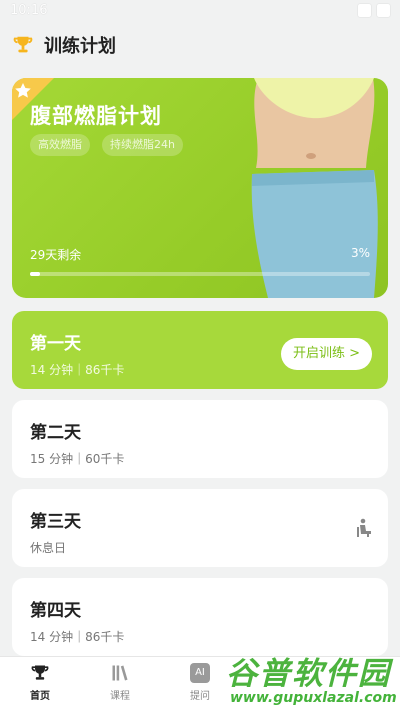 The image size is (400, 713). What do you see at coordinates (55, 522) in the screenshot?
I see `day-title: 第三天` at bounding box center [55, 522].